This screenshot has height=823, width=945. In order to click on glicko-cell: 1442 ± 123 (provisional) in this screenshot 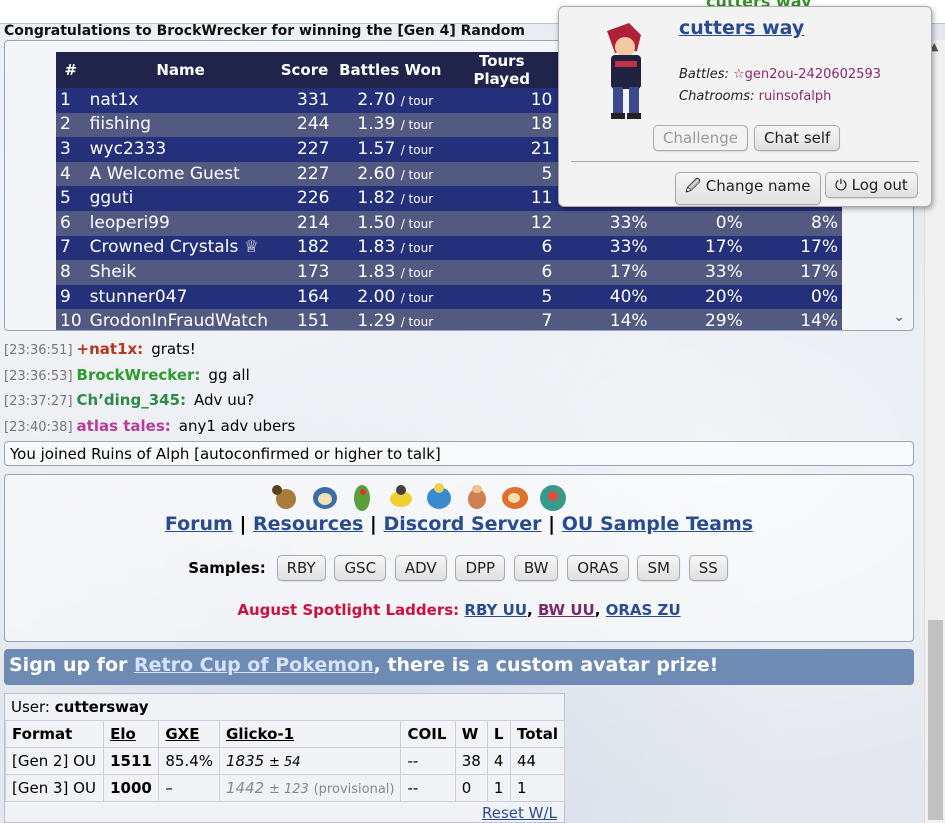, I will do `click(310, 788)`.